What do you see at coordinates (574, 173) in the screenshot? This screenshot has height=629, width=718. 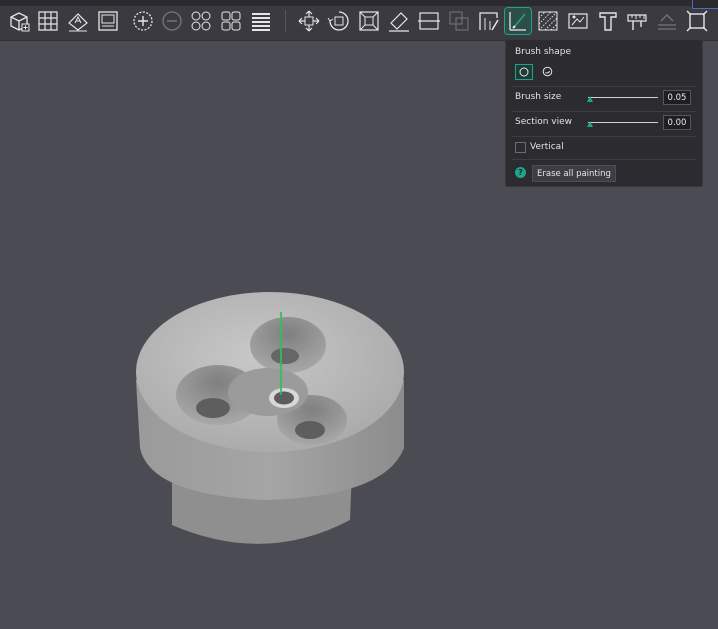 I see `erase-all-painting-button: Erase all painting` at bounding box center [574, 173].